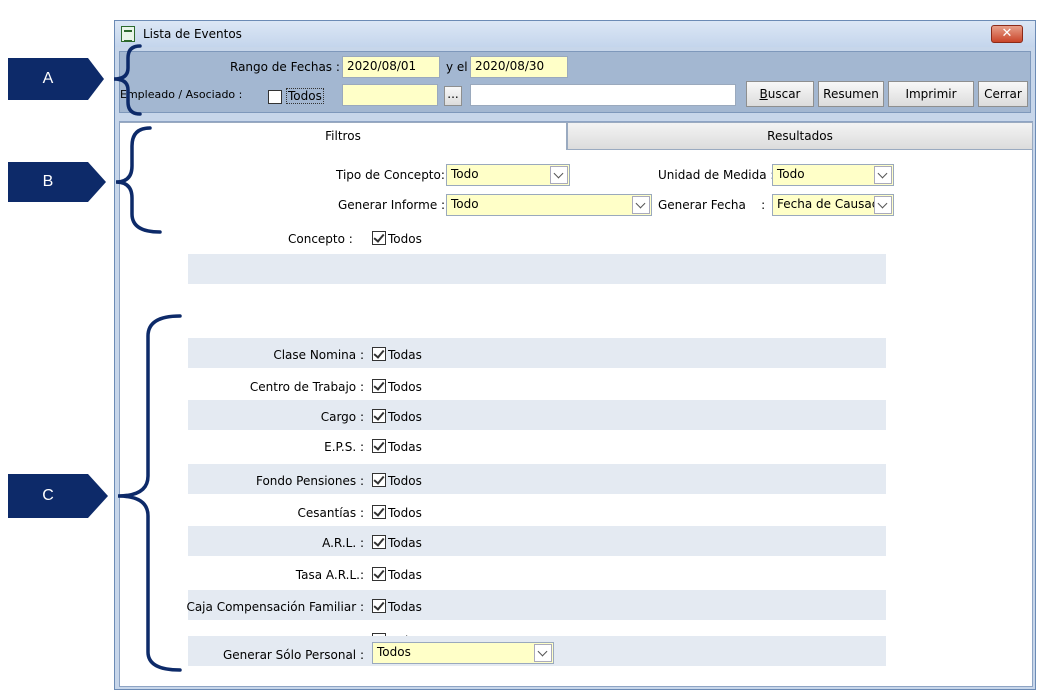 The height and width of the screenshot is (700, 1056). What do you see at coordinates (285, 67) in the screenshot?
I see `date-range-label: Rango de Fechas :` at bounding box center [285, 67].